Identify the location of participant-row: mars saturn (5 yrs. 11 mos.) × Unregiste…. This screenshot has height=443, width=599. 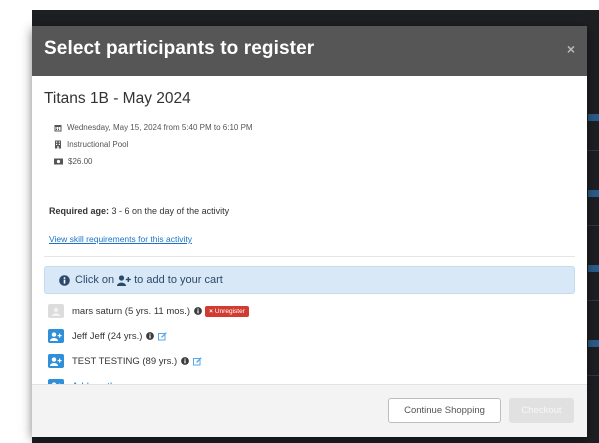
(148, 311).